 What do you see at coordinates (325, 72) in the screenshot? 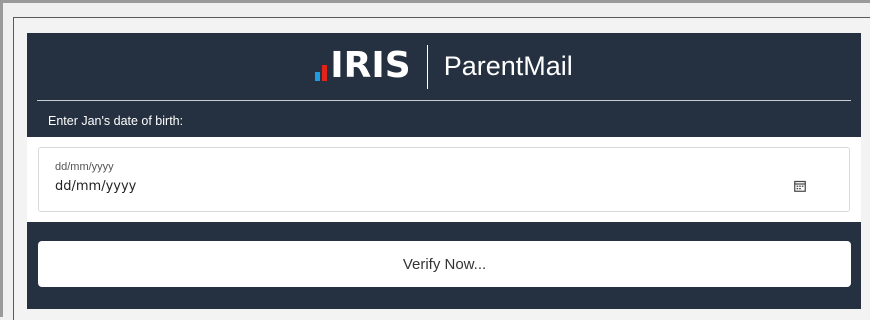
I see `logo-bar-red` at bounding box center [325, 72].